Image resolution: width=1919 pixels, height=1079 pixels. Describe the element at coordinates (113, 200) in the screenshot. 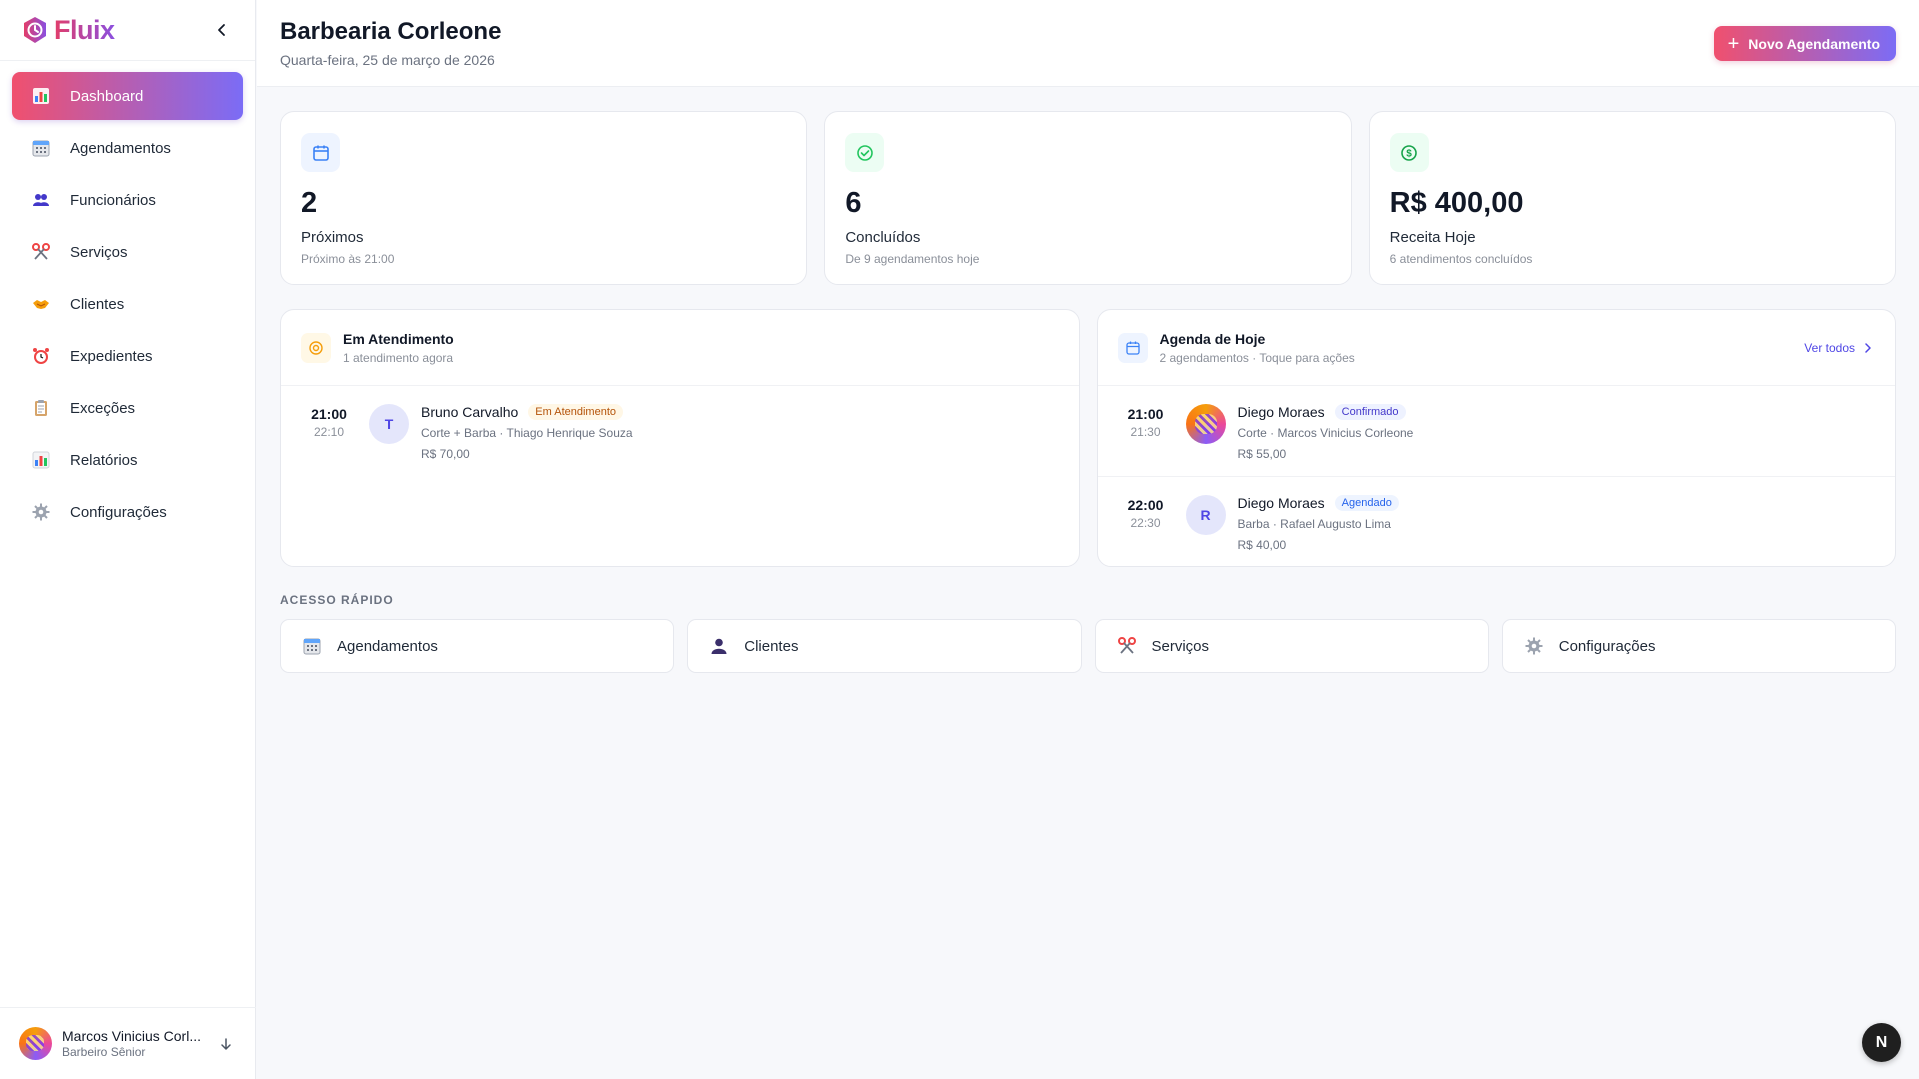

I see `sidebar-item-label: Funcionários` at that location.